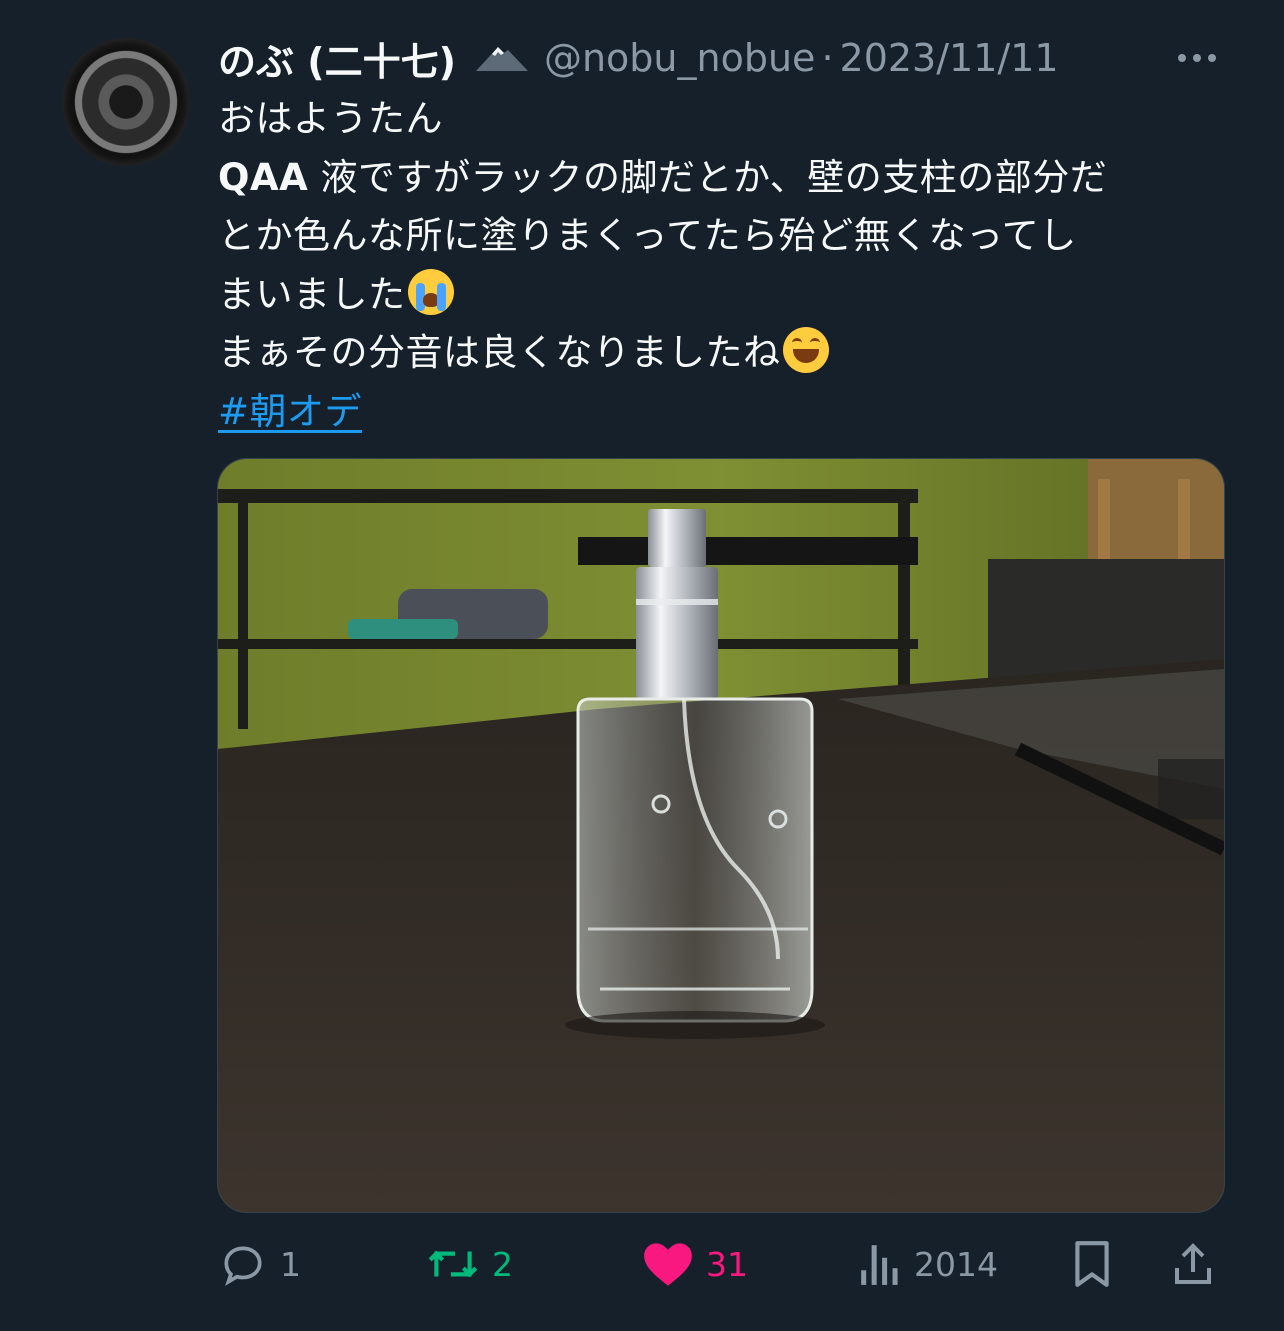 The image size is (1284, 1331). I want to click on bookmark-button, so click(1092, 1264).